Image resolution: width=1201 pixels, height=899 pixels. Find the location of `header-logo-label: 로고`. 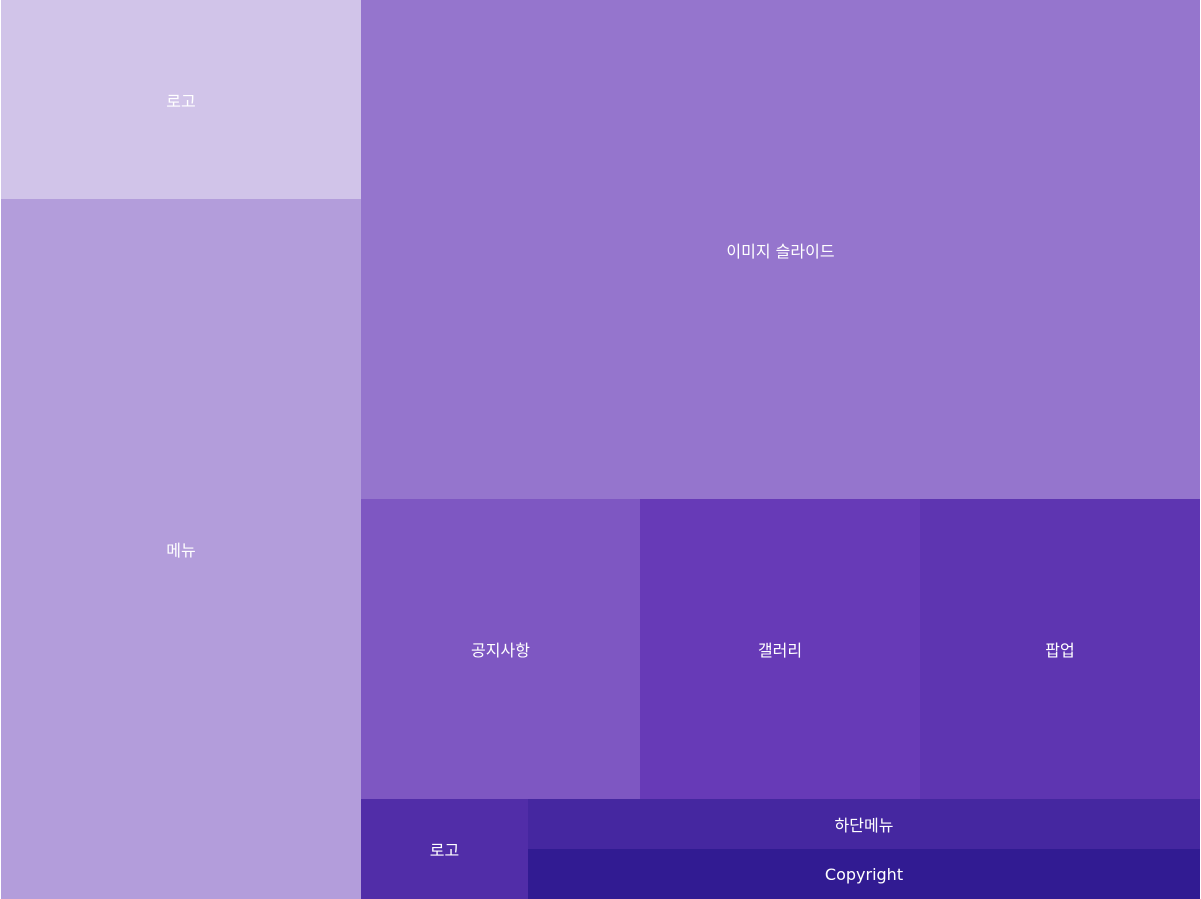

header-logo-label: 로고 is located at coordinates (181, 101).